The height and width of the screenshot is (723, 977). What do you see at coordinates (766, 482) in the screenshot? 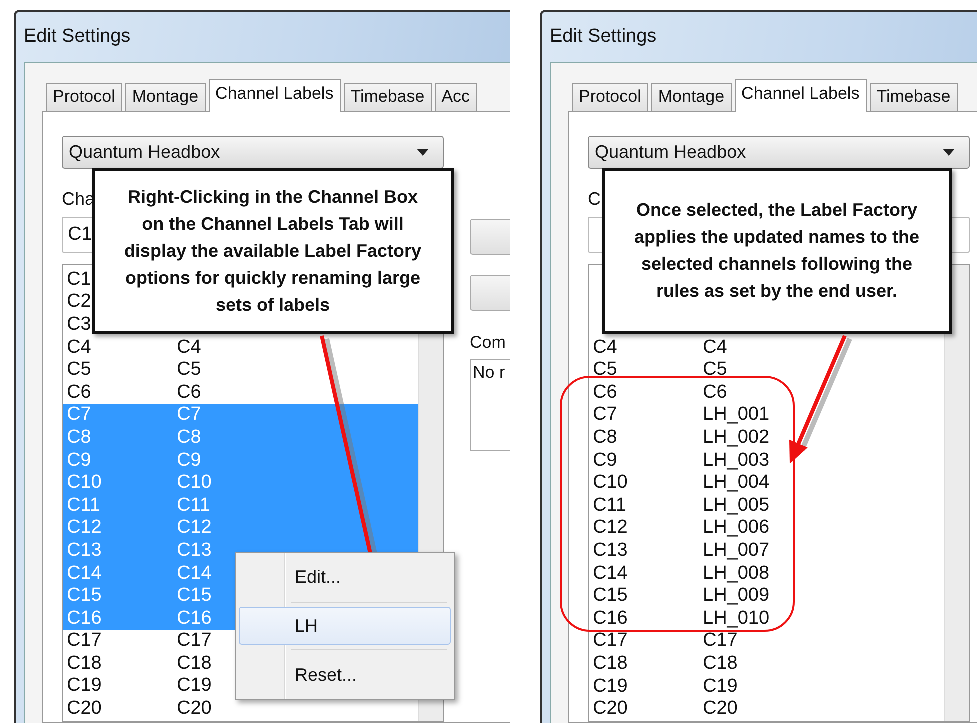
I see `list-row: C10 LH_004` at bounding box center [766, 482].